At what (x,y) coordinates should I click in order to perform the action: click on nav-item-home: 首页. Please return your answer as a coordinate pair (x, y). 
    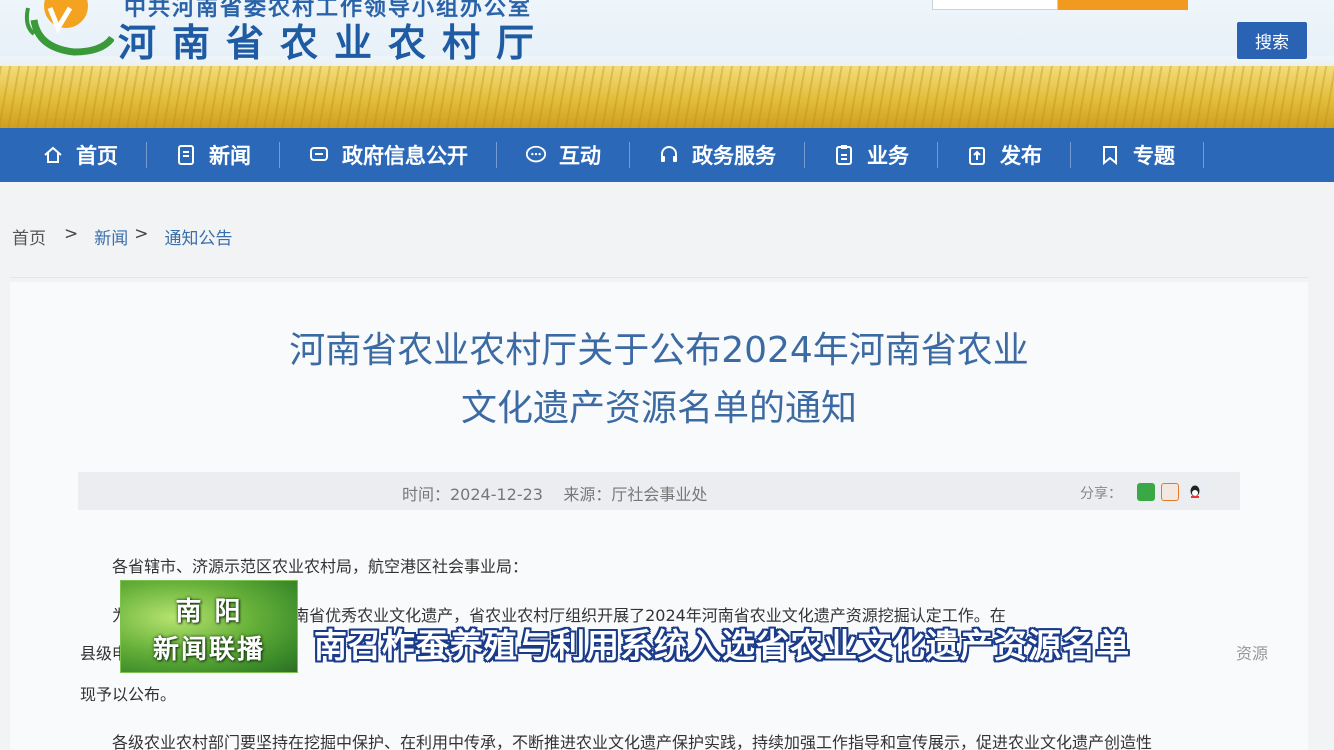
    Looking at the image, I should click on (80, 155).